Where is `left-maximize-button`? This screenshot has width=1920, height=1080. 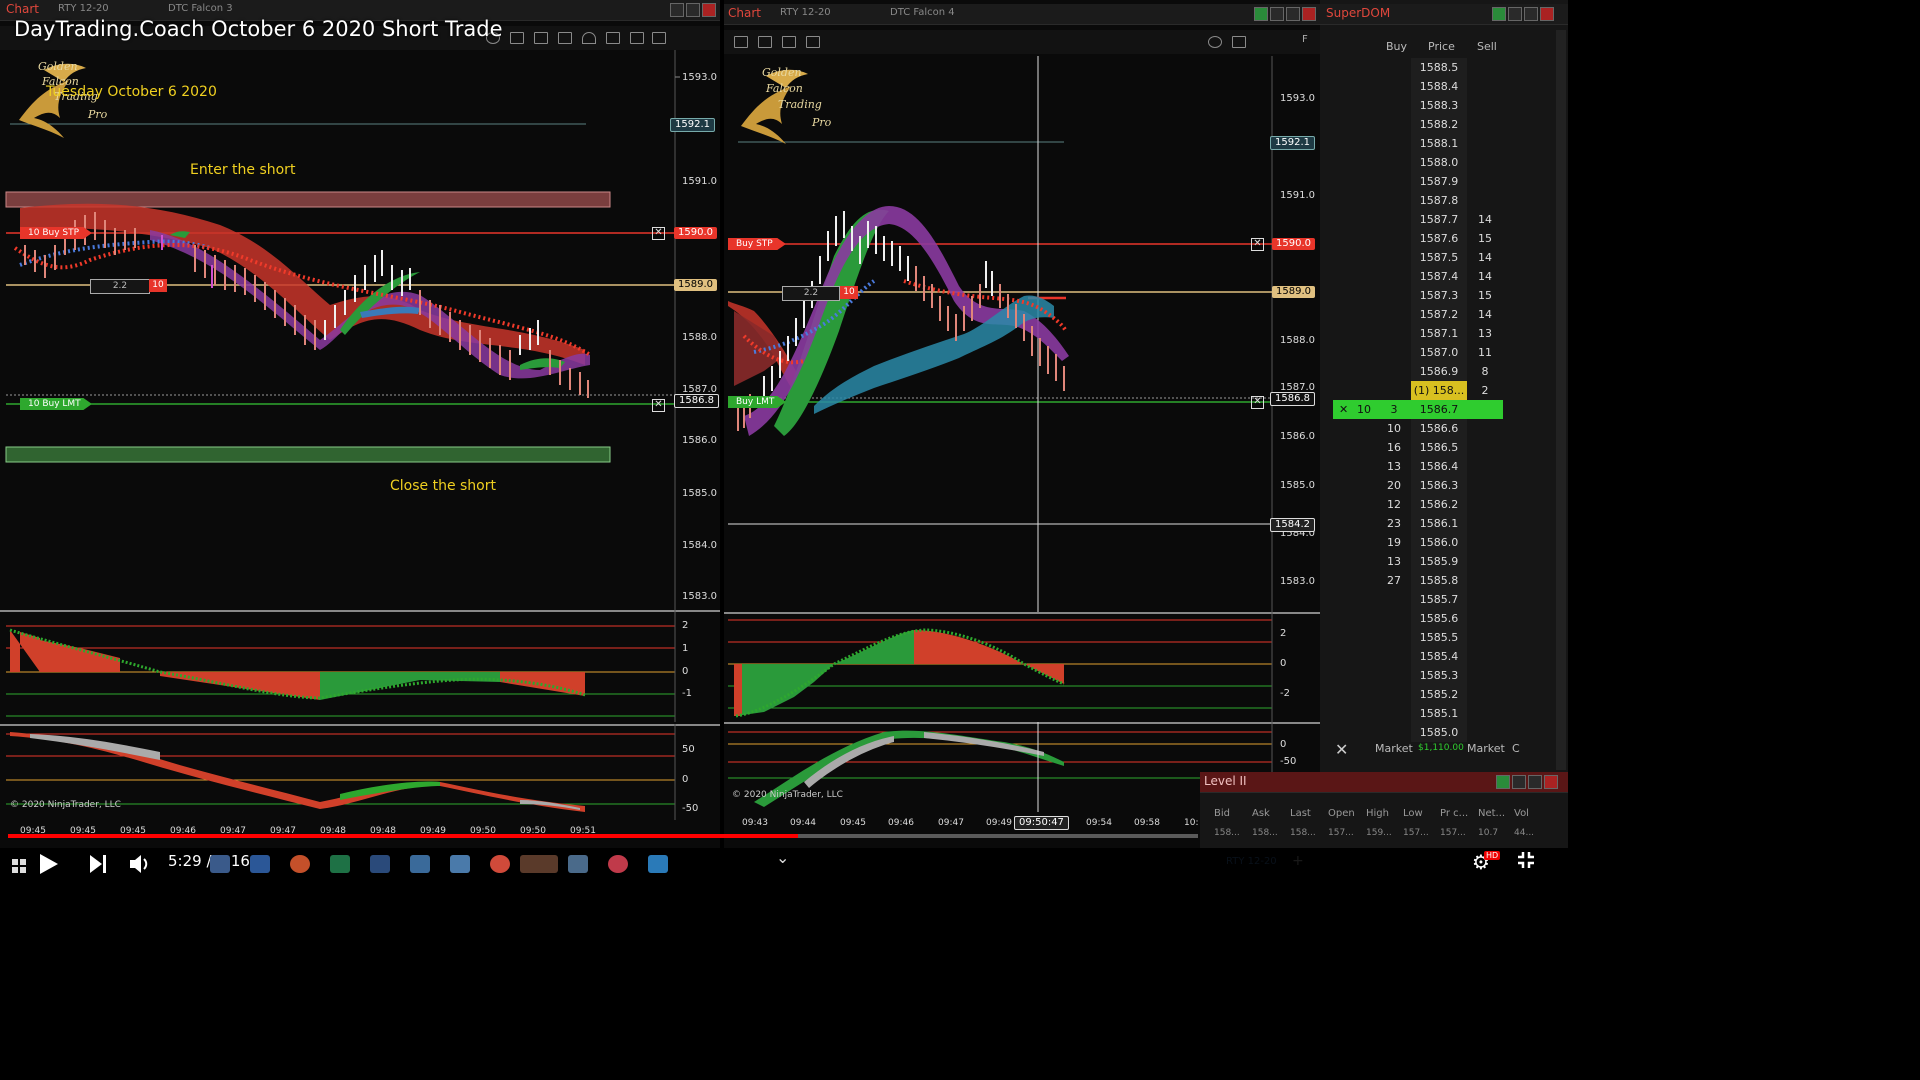
left-maximize-button is located at coordinates (693, 10).